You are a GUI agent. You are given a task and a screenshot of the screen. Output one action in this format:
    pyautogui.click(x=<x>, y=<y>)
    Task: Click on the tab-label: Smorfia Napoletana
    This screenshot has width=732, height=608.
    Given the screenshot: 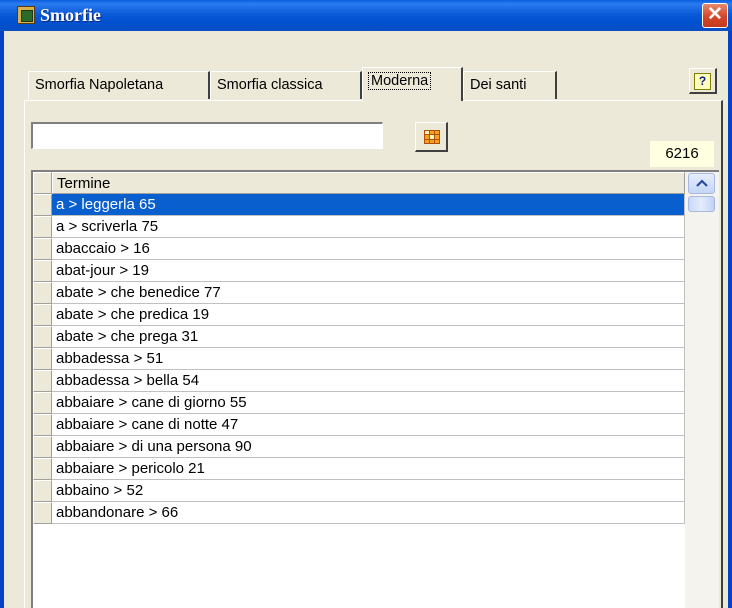 What is the action you would take?
    pyautogui.click(x=99, y=85)
    